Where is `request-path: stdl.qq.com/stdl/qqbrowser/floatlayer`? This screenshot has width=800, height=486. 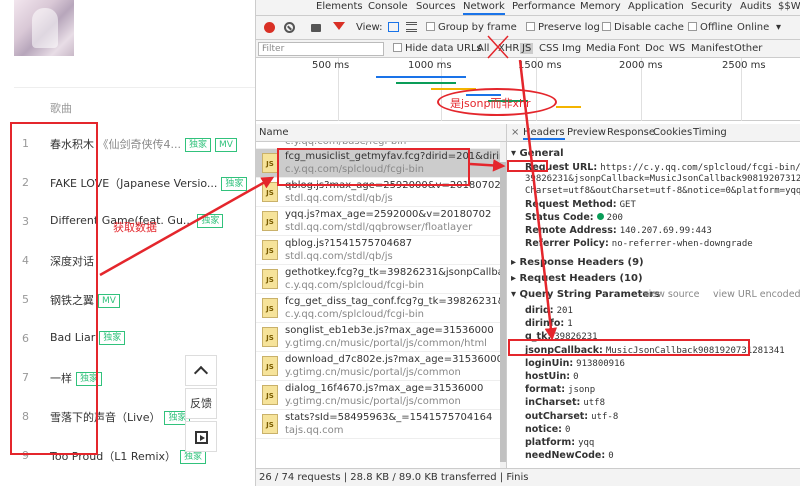 request-path: stdl.qq.com/stdl/qqbrowser/floatlayer is located at coordinates (379, 227).